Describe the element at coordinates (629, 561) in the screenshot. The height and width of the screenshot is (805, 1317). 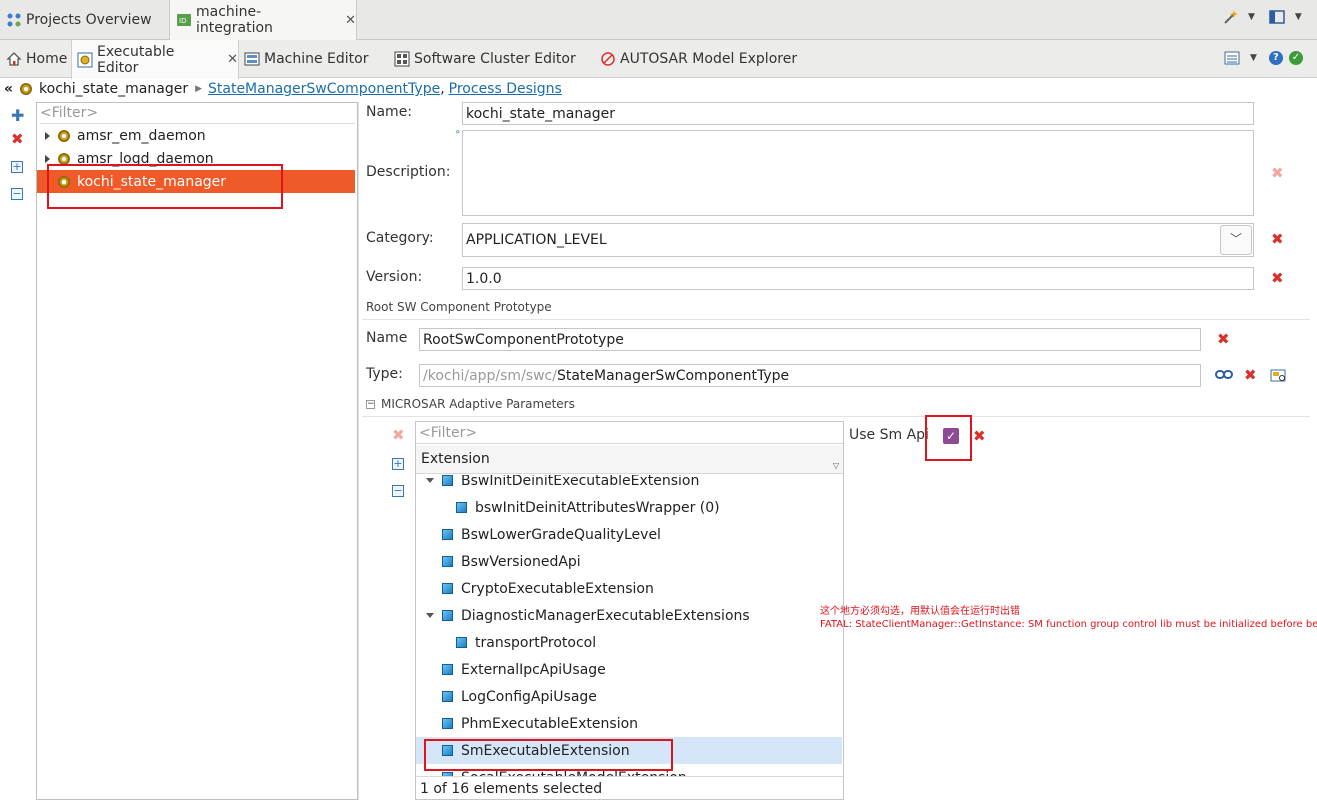
I see `extension-row: BswVersionedApi` at that location.